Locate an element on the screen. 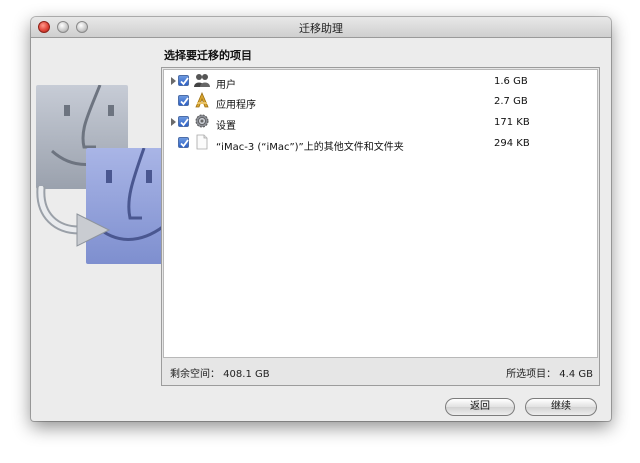 The image size is (640, 463). users-checkbox is located at coordinates (183, 80).